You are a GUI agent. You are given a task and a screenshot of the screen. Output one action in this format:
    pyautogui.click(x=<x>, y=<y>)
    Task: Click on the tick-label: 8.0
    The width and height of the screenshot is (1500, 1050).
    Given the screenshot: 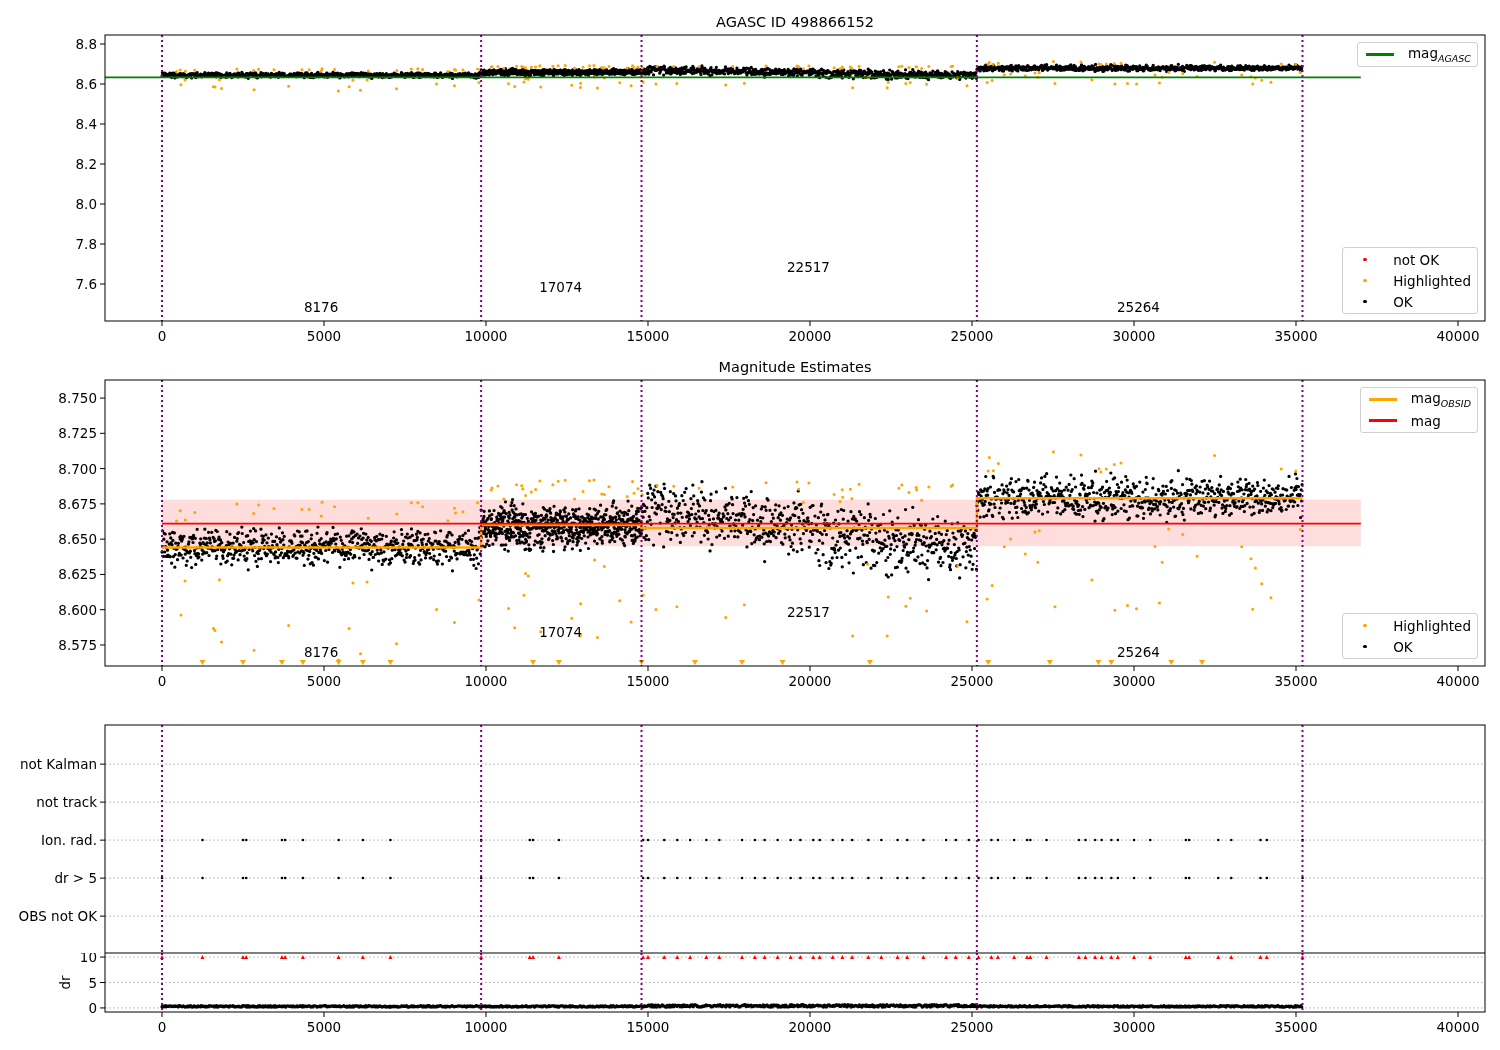 What is the action you would take?
    pyautogui.click(x=86, y=204)
    